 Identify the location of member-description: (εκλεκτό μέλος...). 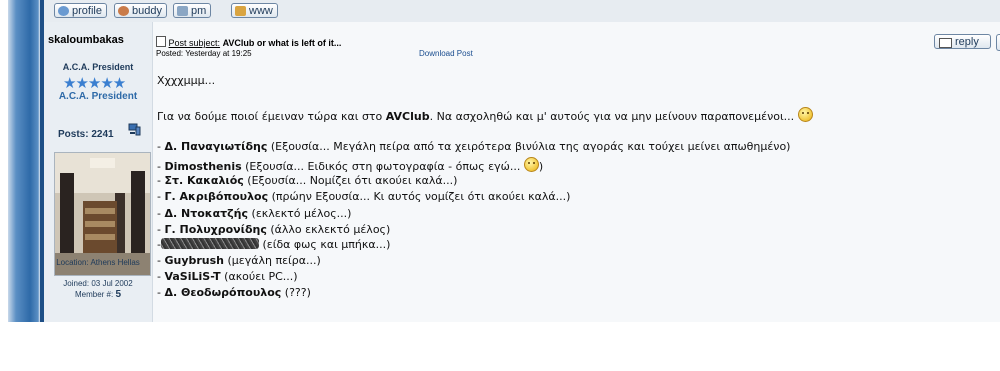
(300, 213).